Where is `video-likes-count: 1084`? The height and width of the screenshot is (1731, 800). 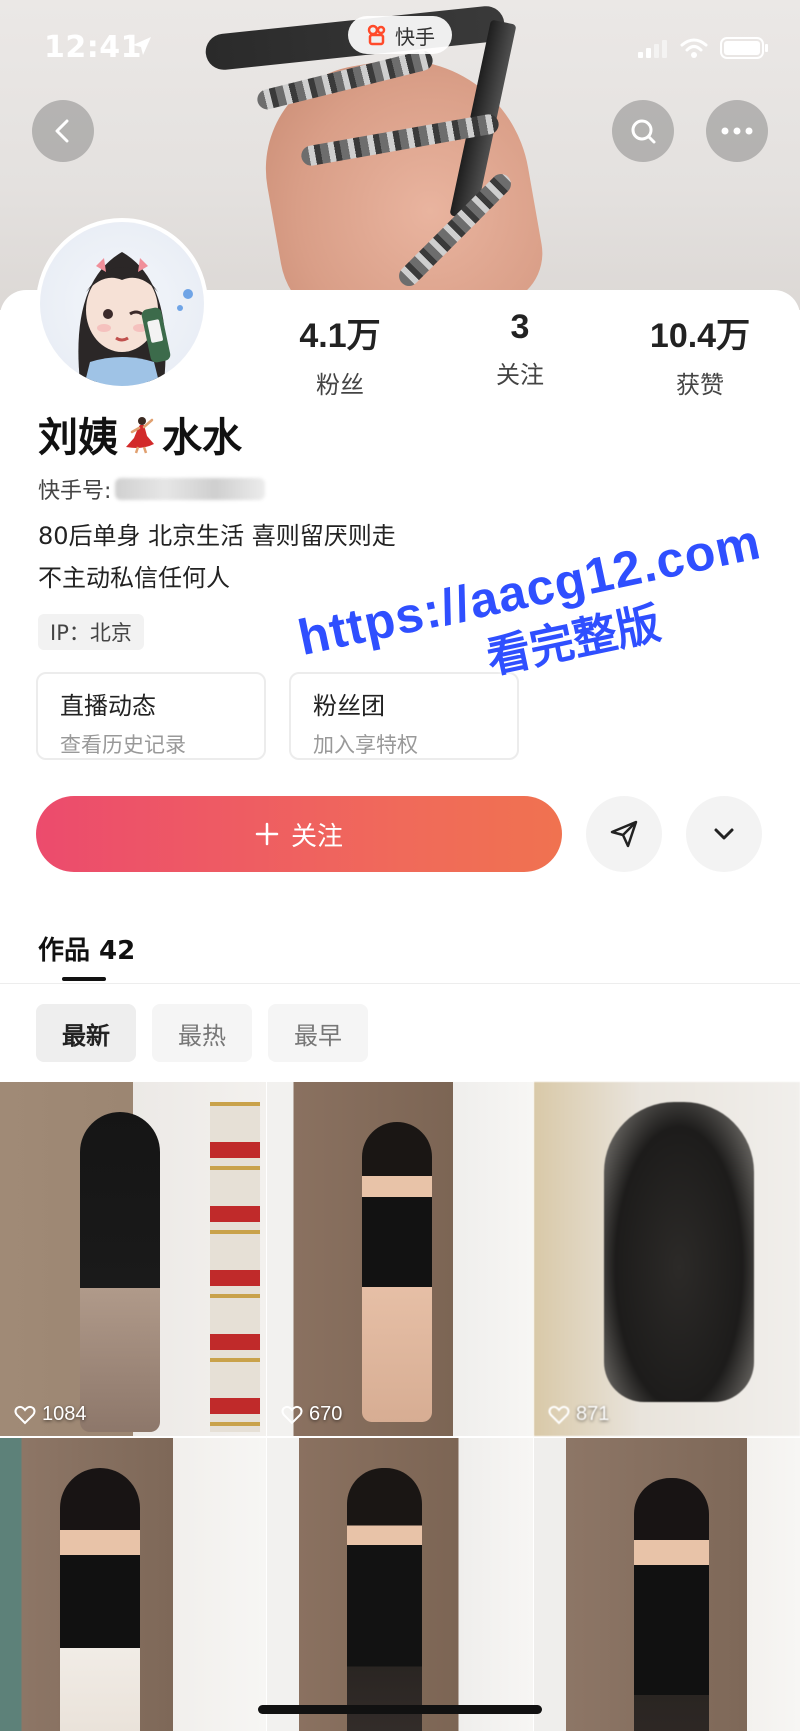
video-likes-count: 1084 is located at coordinates (64, 1414).